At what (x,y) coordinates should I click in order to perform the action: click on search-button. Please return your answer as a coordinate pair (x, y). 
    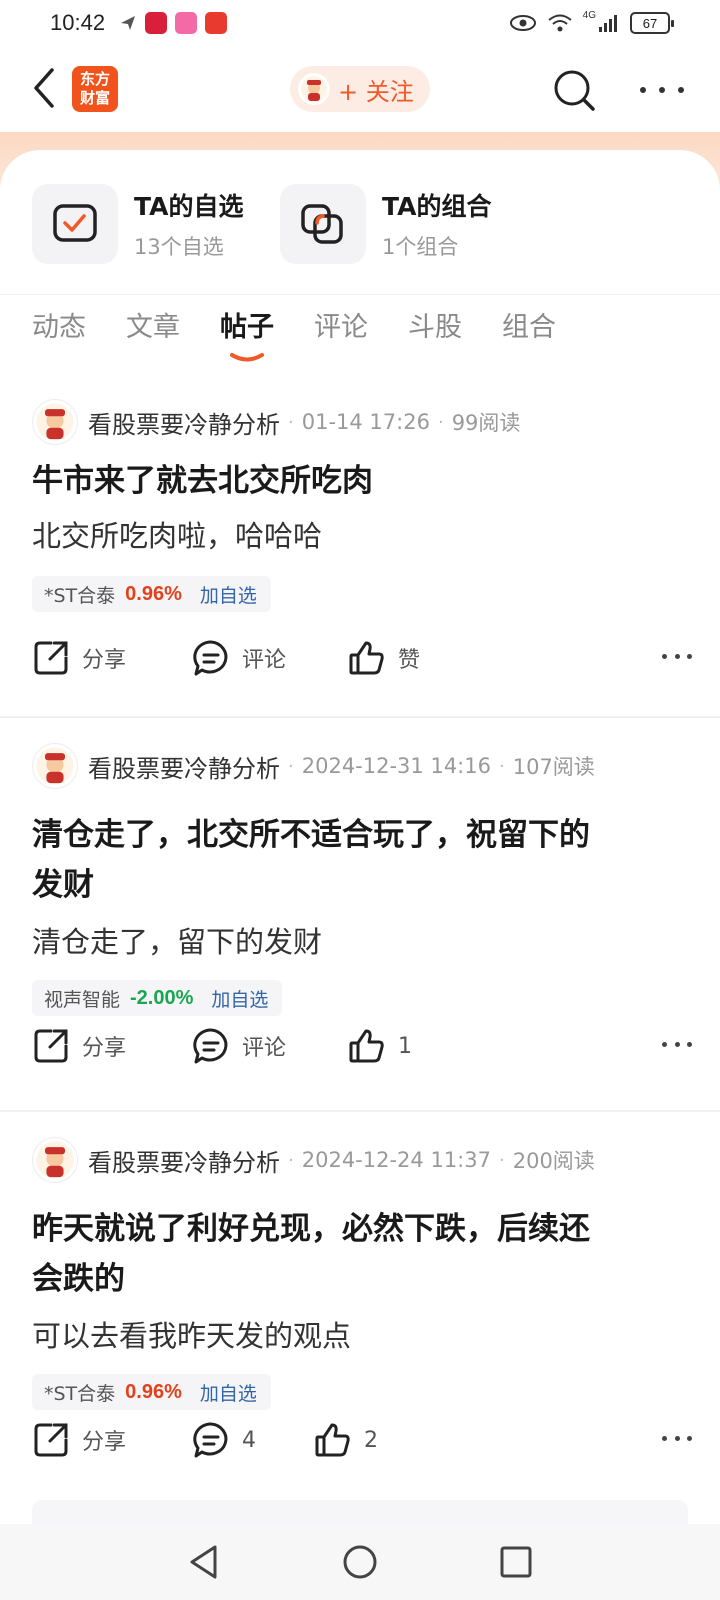
    Looking at the image, I should click on (574, 90).